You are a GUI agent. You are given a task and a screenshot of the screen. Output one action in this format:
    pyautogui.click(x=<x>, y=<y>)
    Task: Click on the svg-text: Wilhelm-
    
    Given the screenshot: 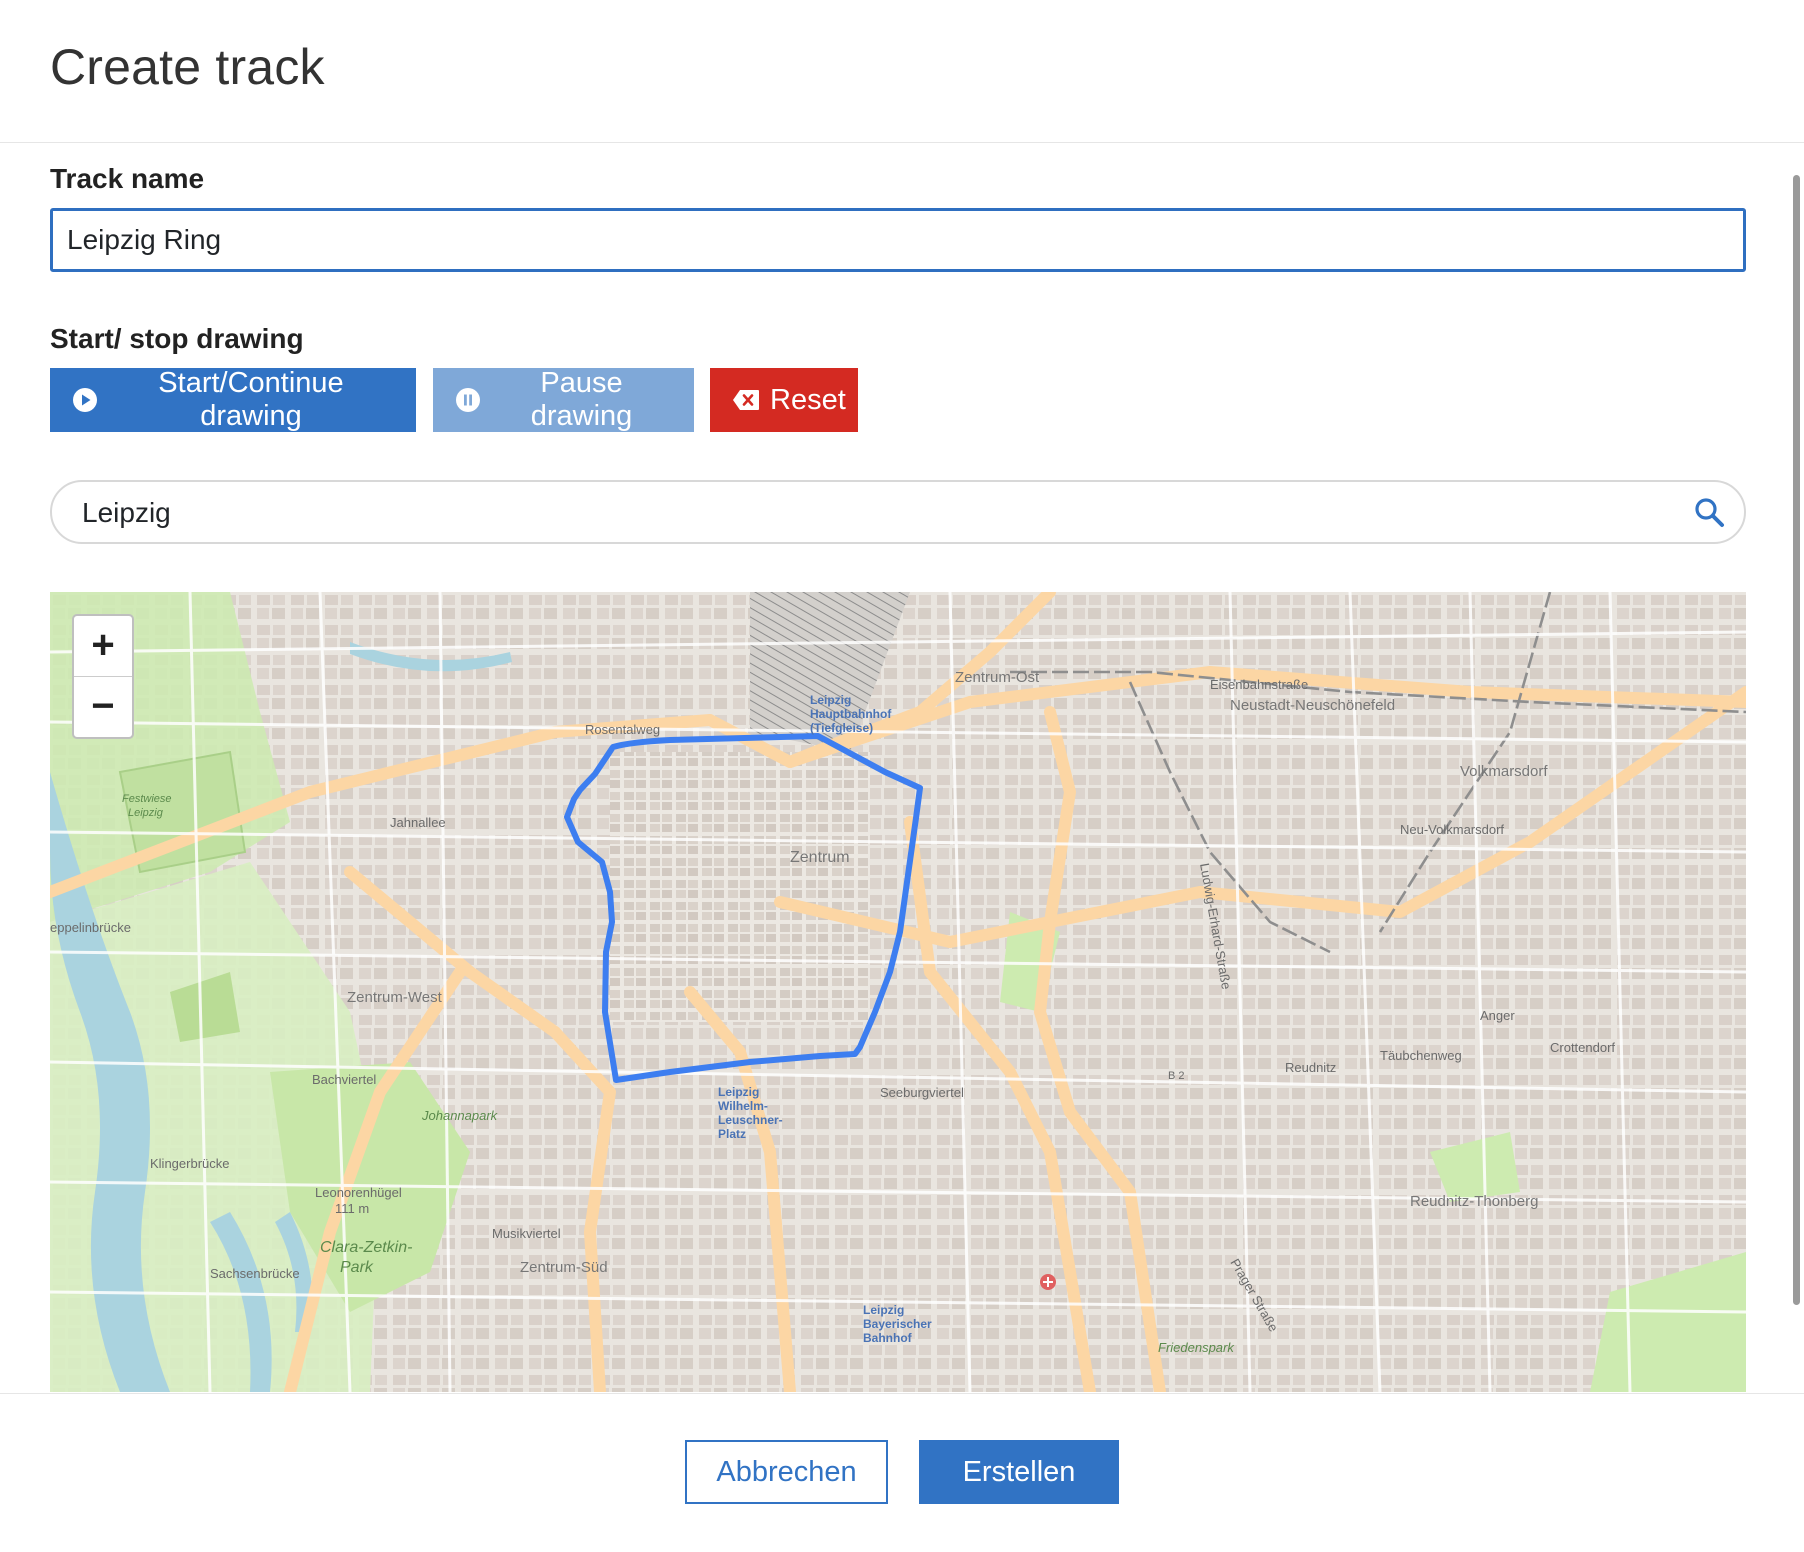 What is the action you would take?
    pyautogui.click(x=743, y=1106)
    